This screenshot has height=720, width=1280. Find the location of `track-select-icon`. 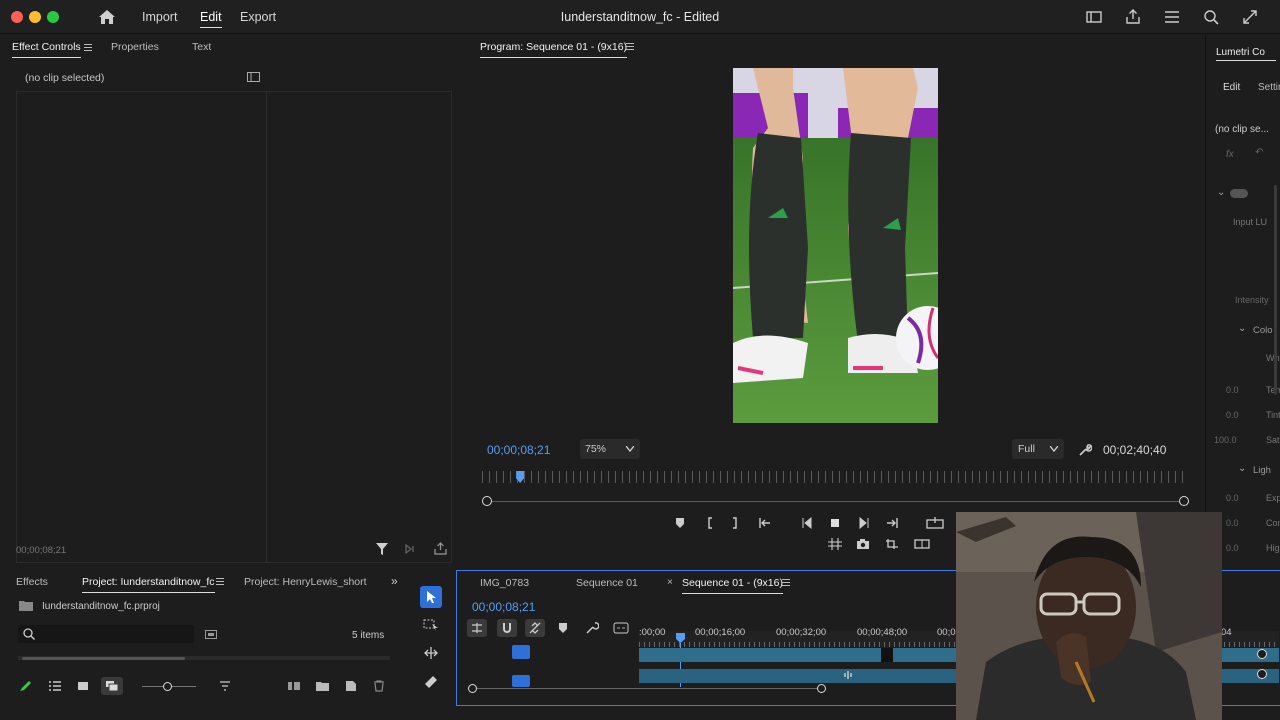

track-select-icon is located at coordinates (431, 625).